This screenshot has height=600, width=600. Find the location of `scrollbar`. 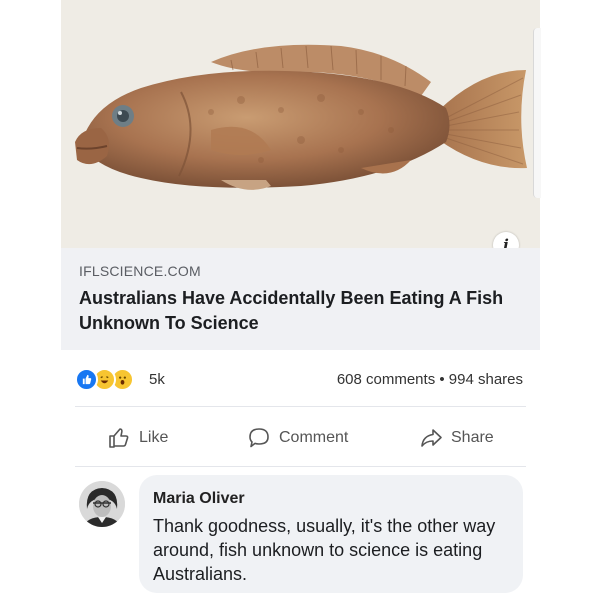

scrollbar is located at coordinates (537, 113).